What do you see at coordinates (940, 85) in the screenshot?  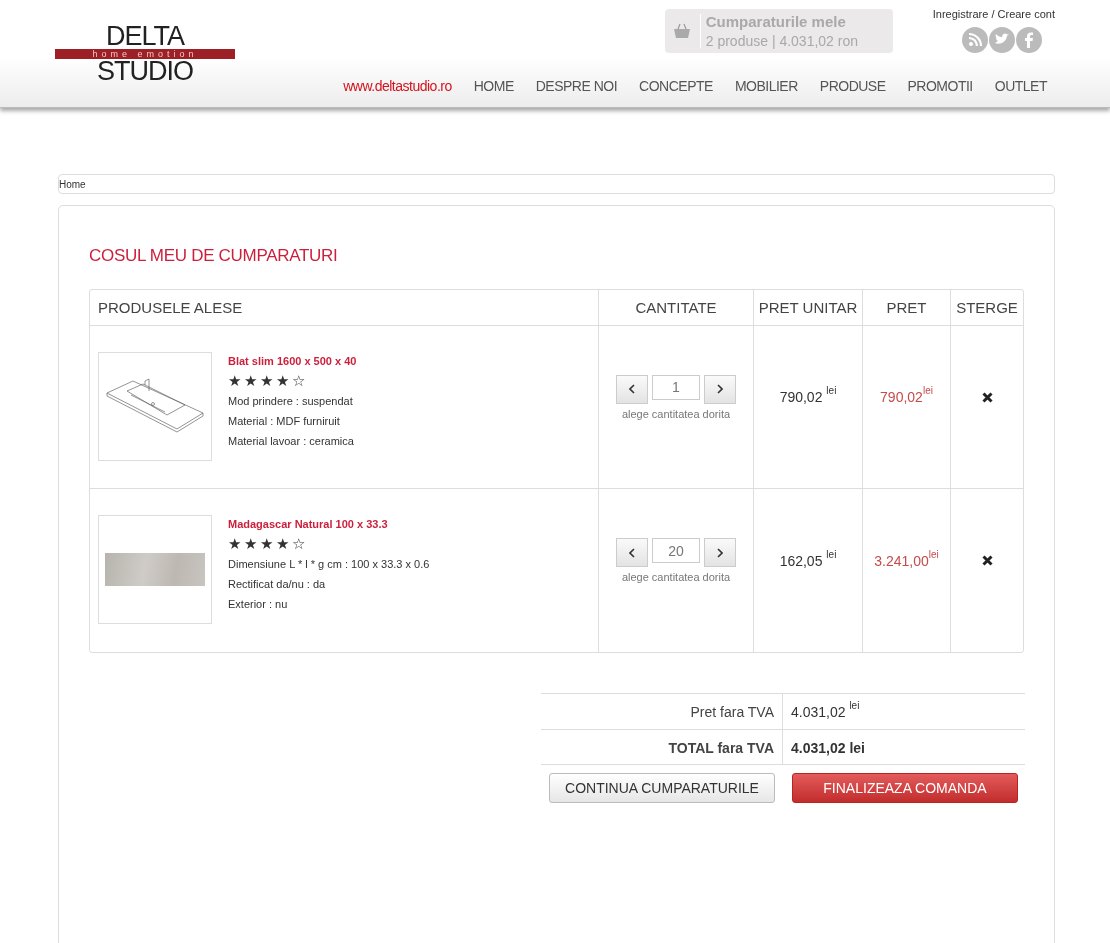 I see `nav-link: PROMOTII` at bounding box center [940, 85].